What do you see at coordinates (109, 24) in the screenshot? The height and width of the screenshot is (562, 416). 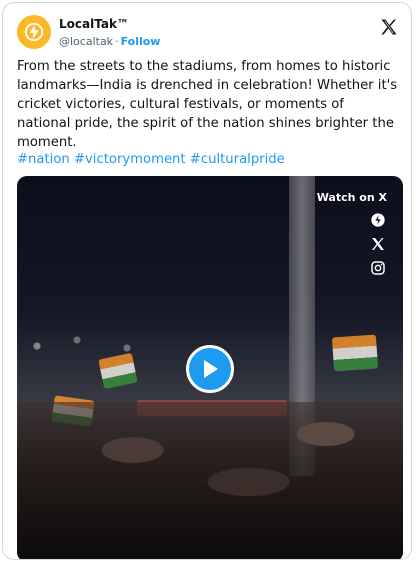 I see `account-name: LocalTak™` at bounding box center [109, 24].